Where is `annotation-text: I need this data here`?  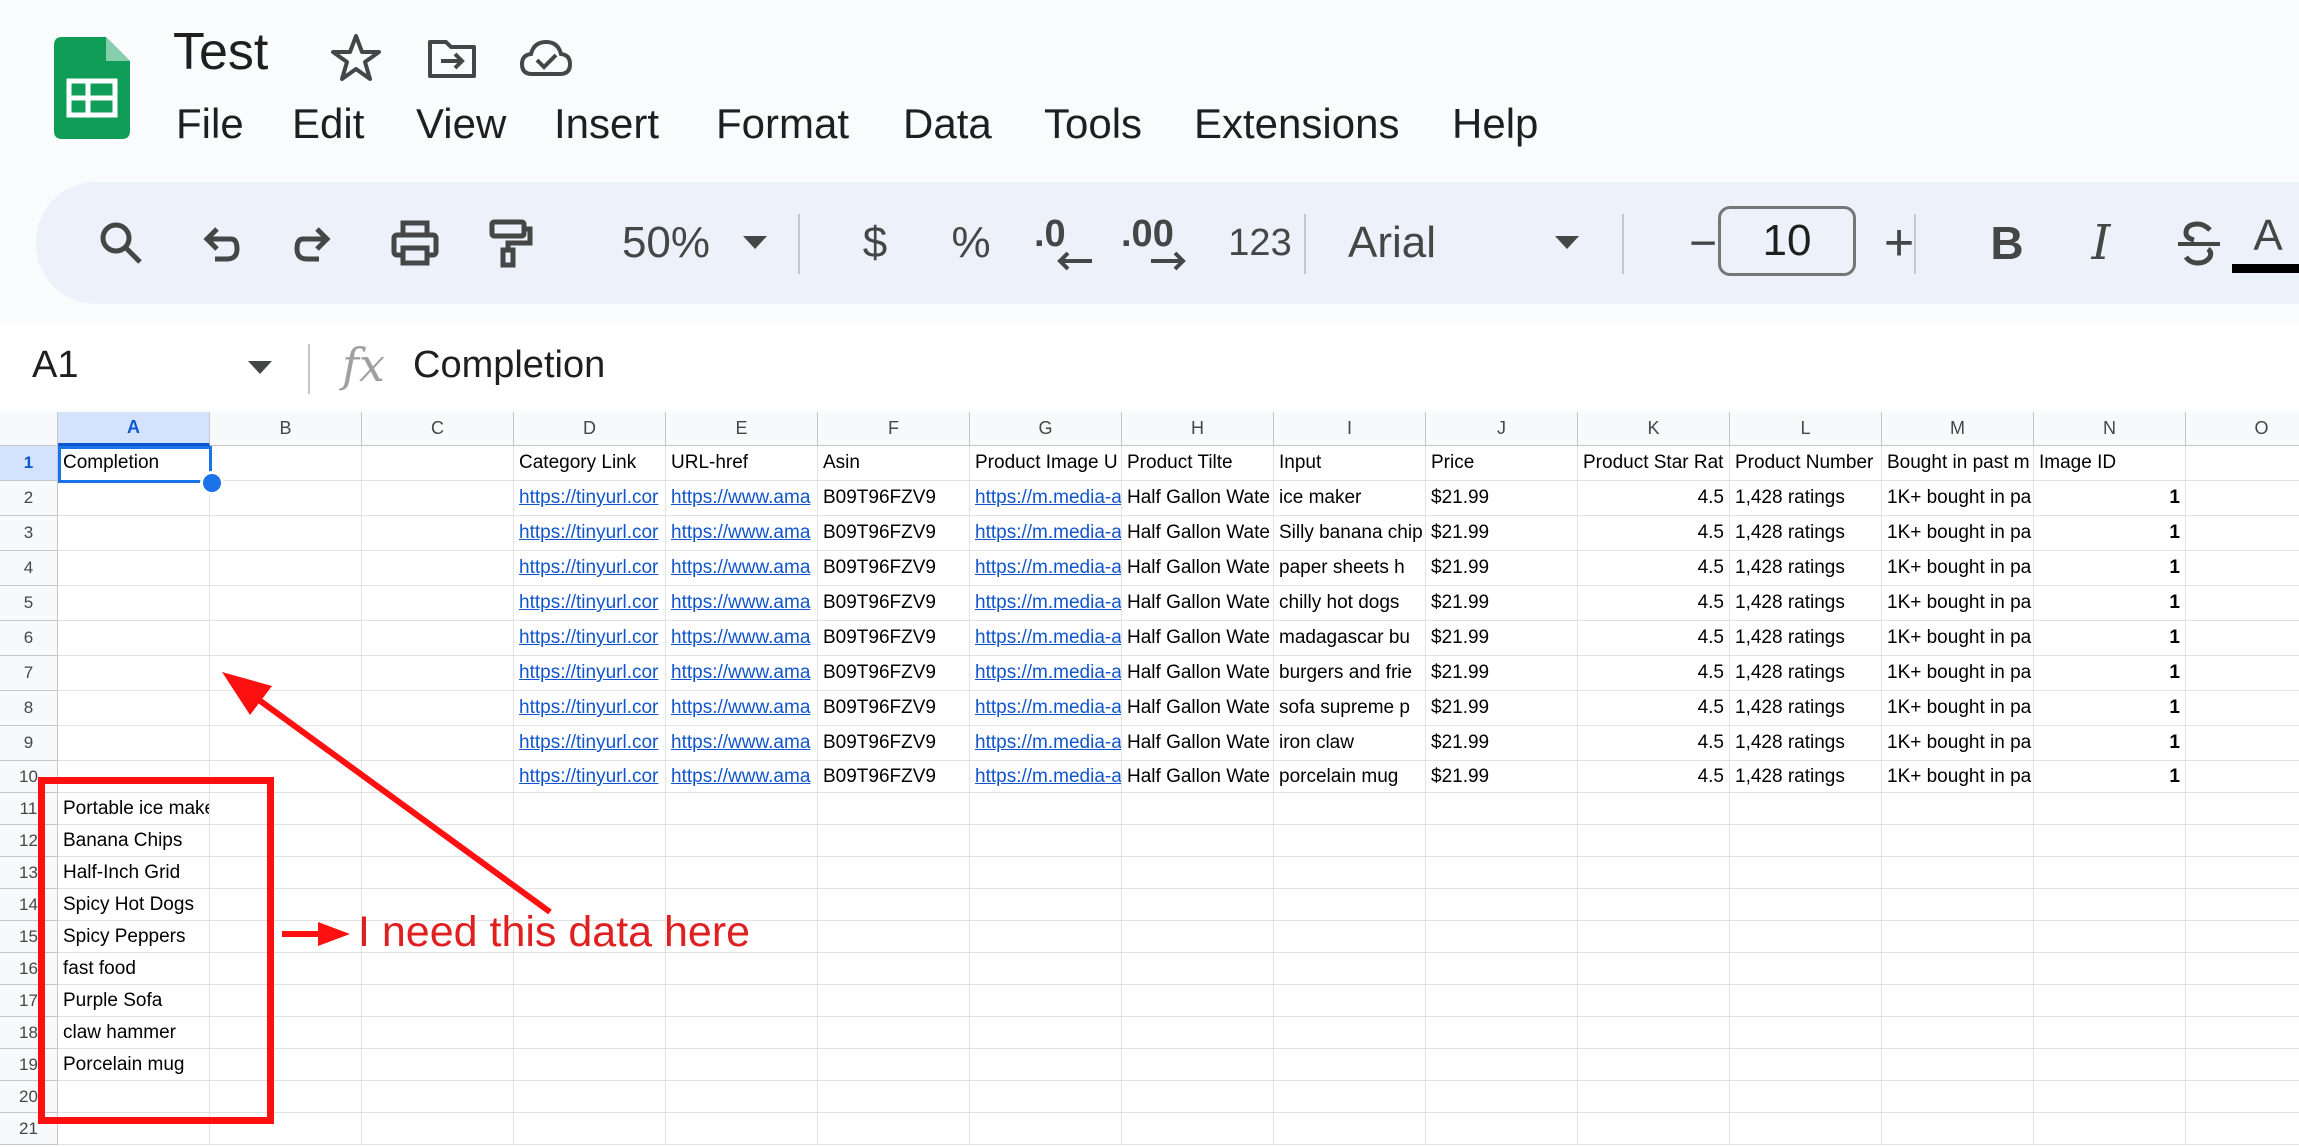
annotation-text: I need this data here is located at coordinates (554, 932).